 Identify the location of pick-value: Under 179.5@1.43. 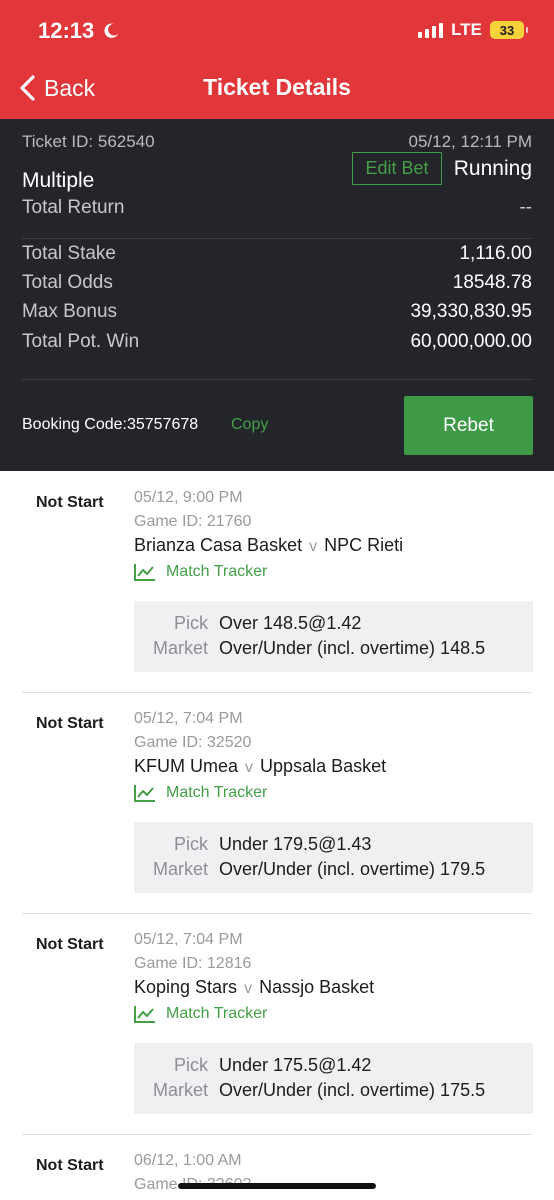
(295, 844).